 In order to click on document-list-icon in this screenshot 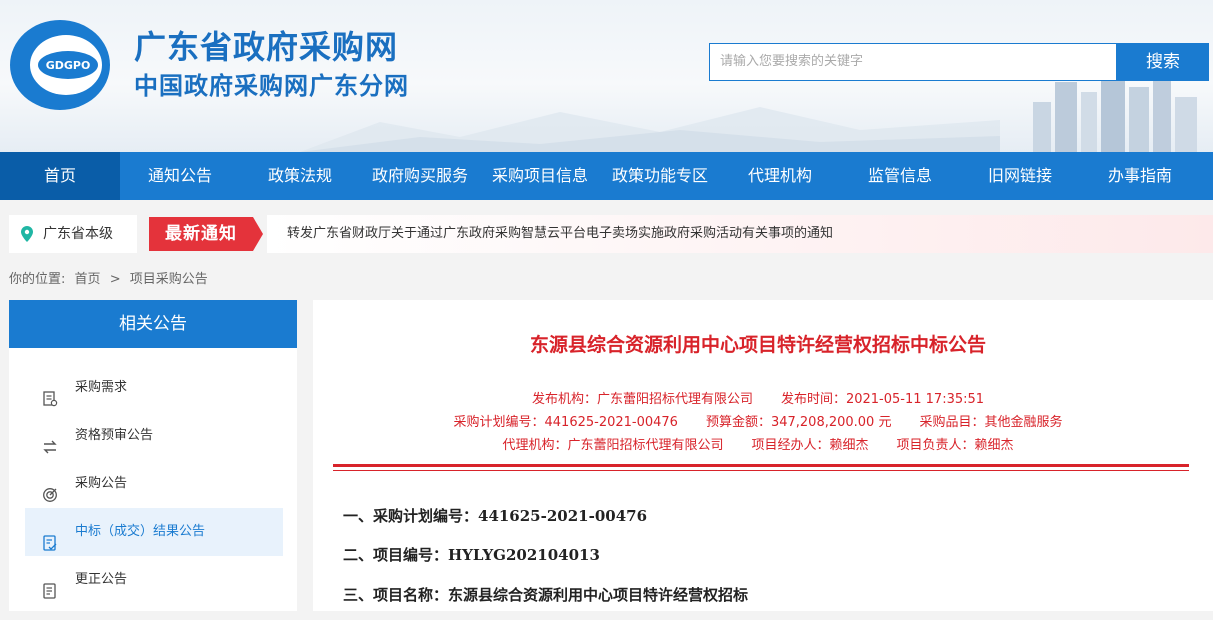, I will do `click(50, 393)`.